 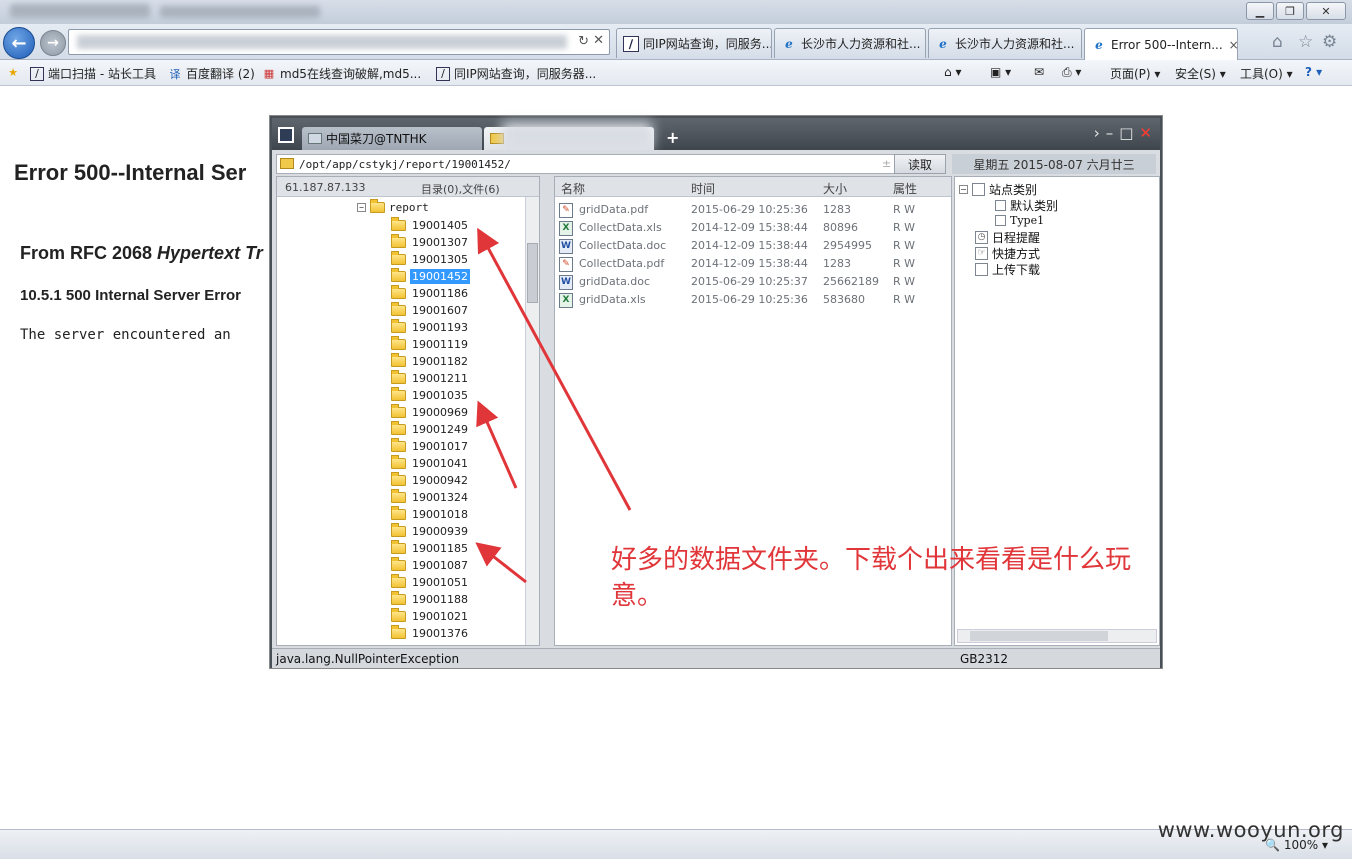 What do you see at coordinates (1000, 72) in the screenshot?
I see `feeds-dropdown: ▣ ▾` at bounding box center [1000, 72].